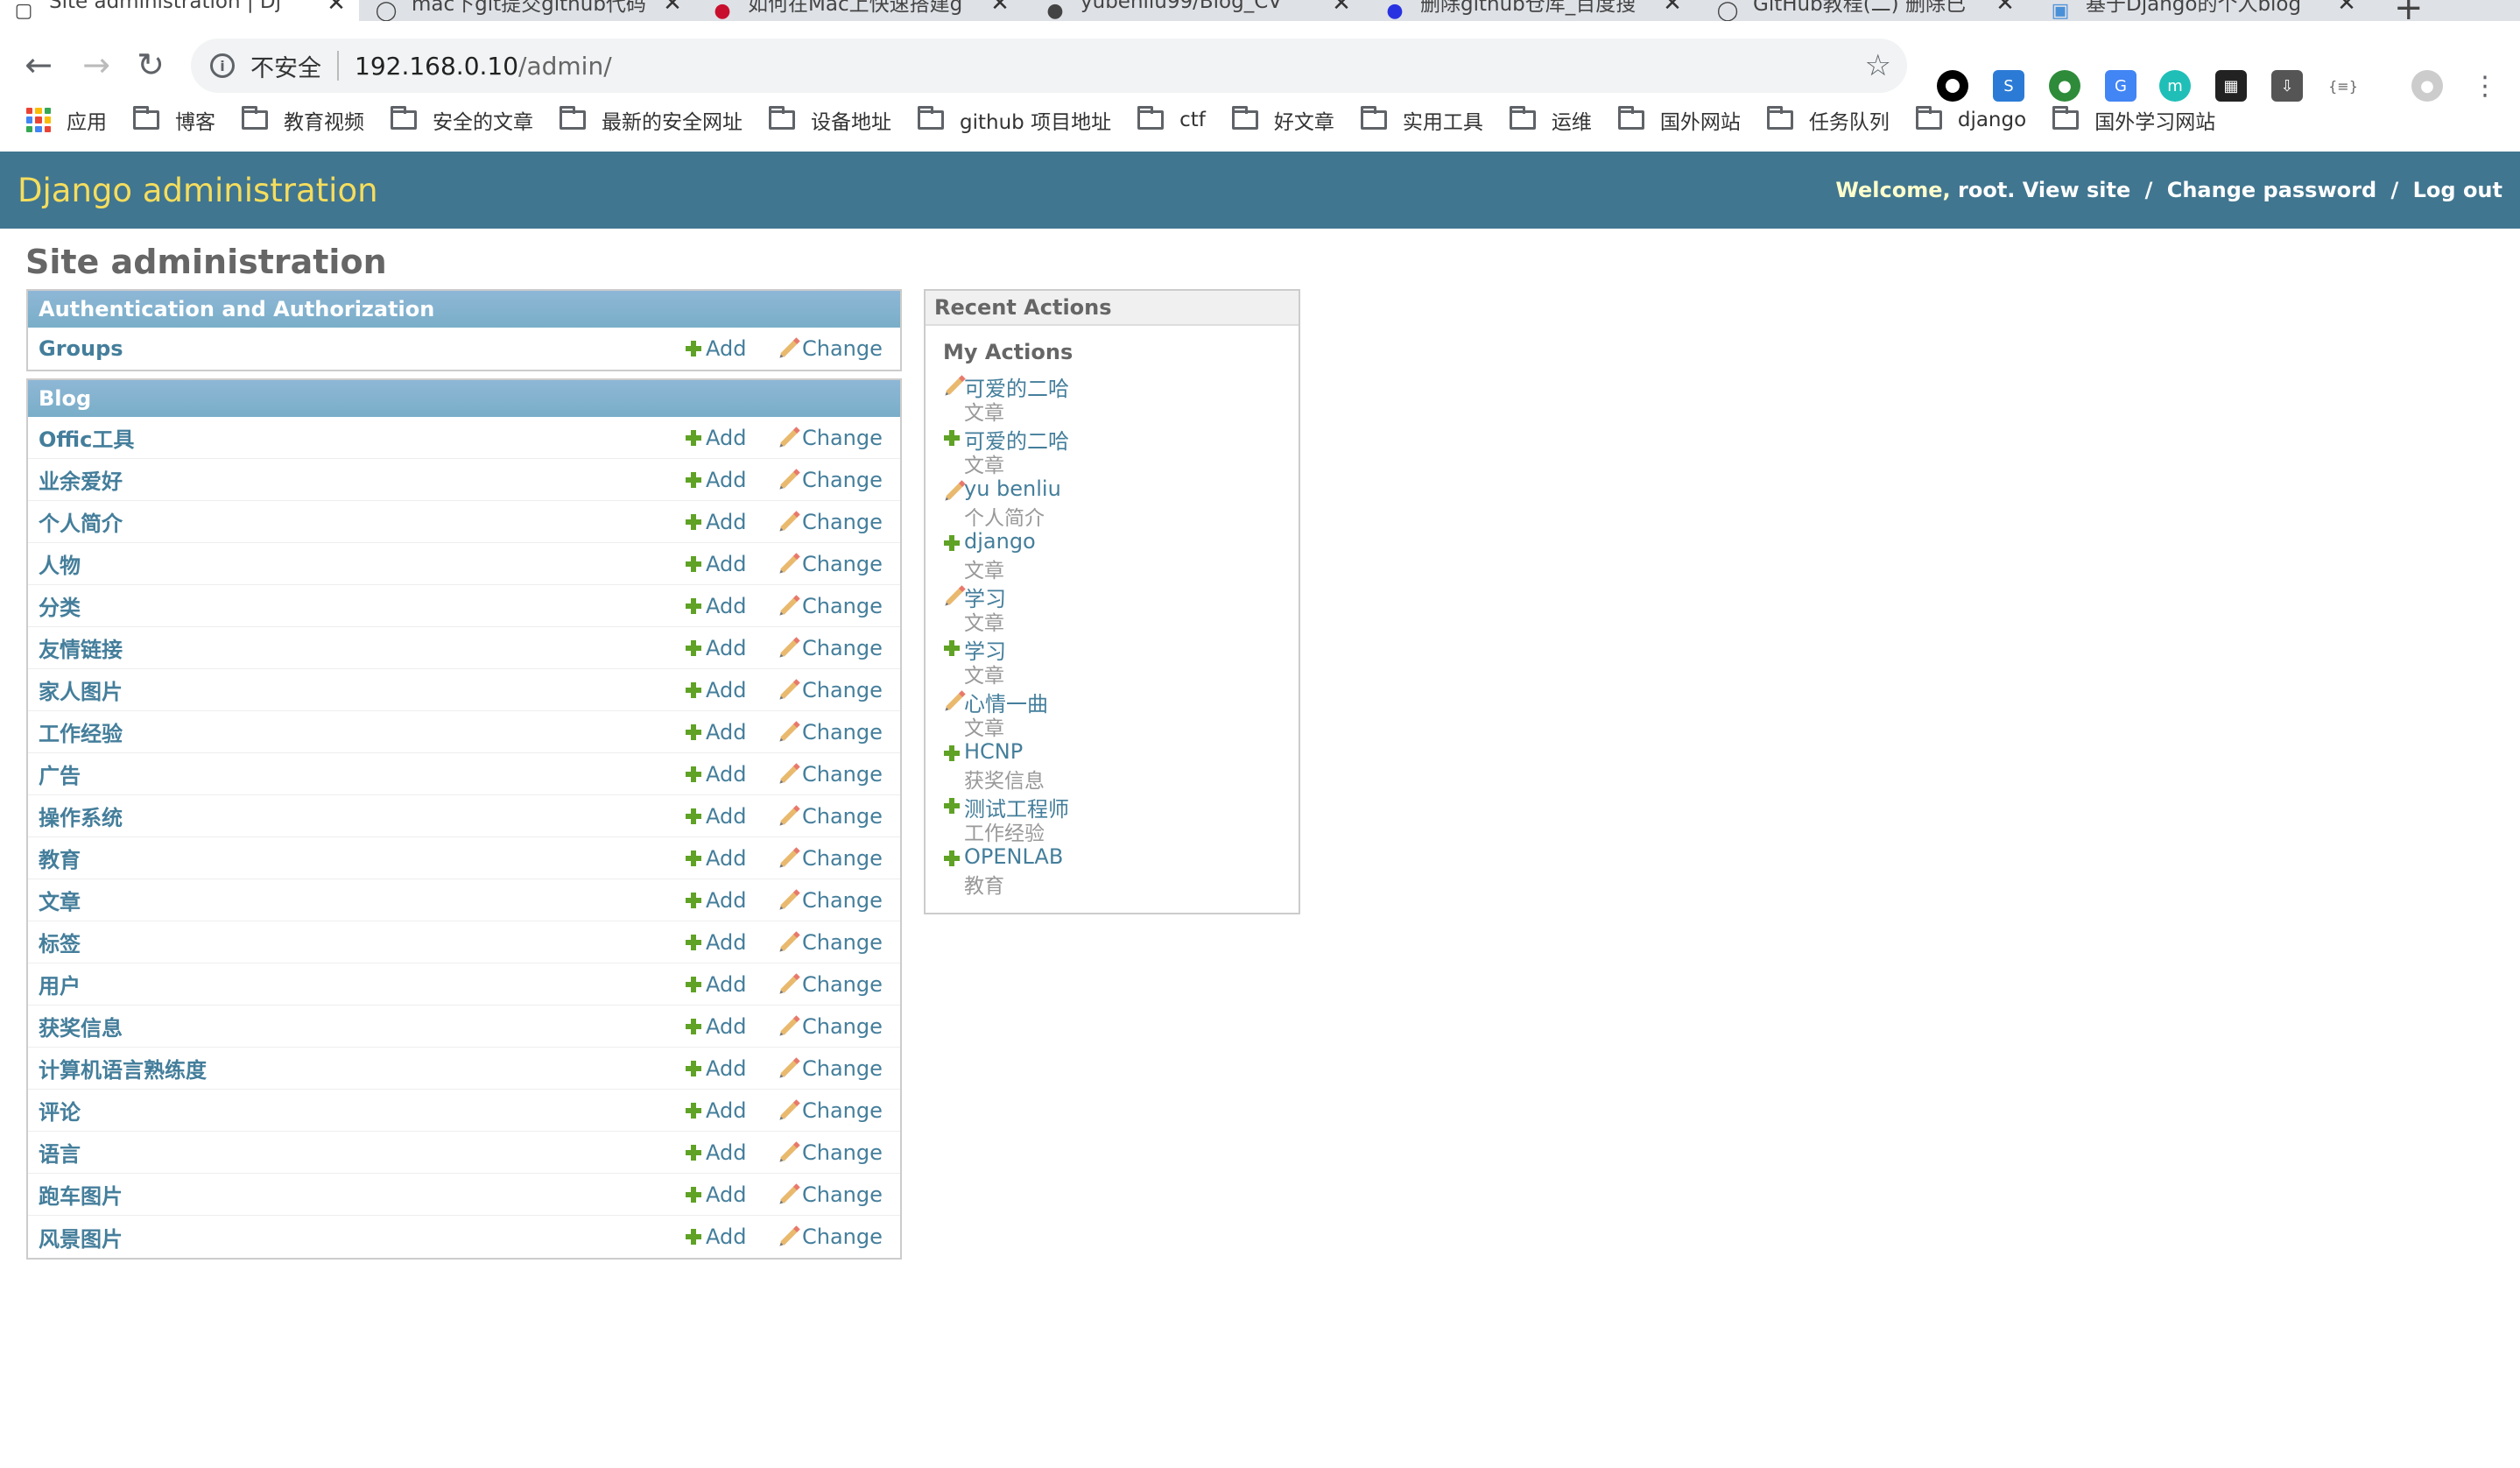  What do you see at coordinates (469, 437) in the screenshot?
I see `model-link: Offic工具` at bounding box center [469, 437].